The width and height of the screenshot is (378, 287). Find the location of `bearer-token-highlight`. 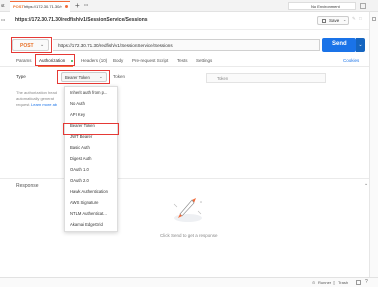

bearer-token-highlight is located at coordinates (91, 129).